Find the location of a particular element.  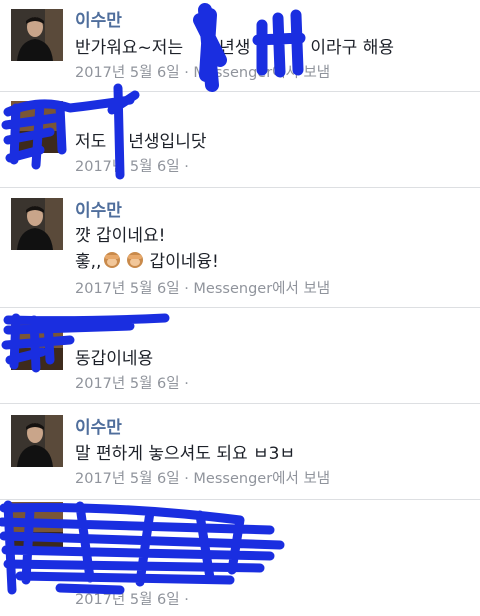

message-text: 저도 년생입니닷 is located at coordinates (141, 142).